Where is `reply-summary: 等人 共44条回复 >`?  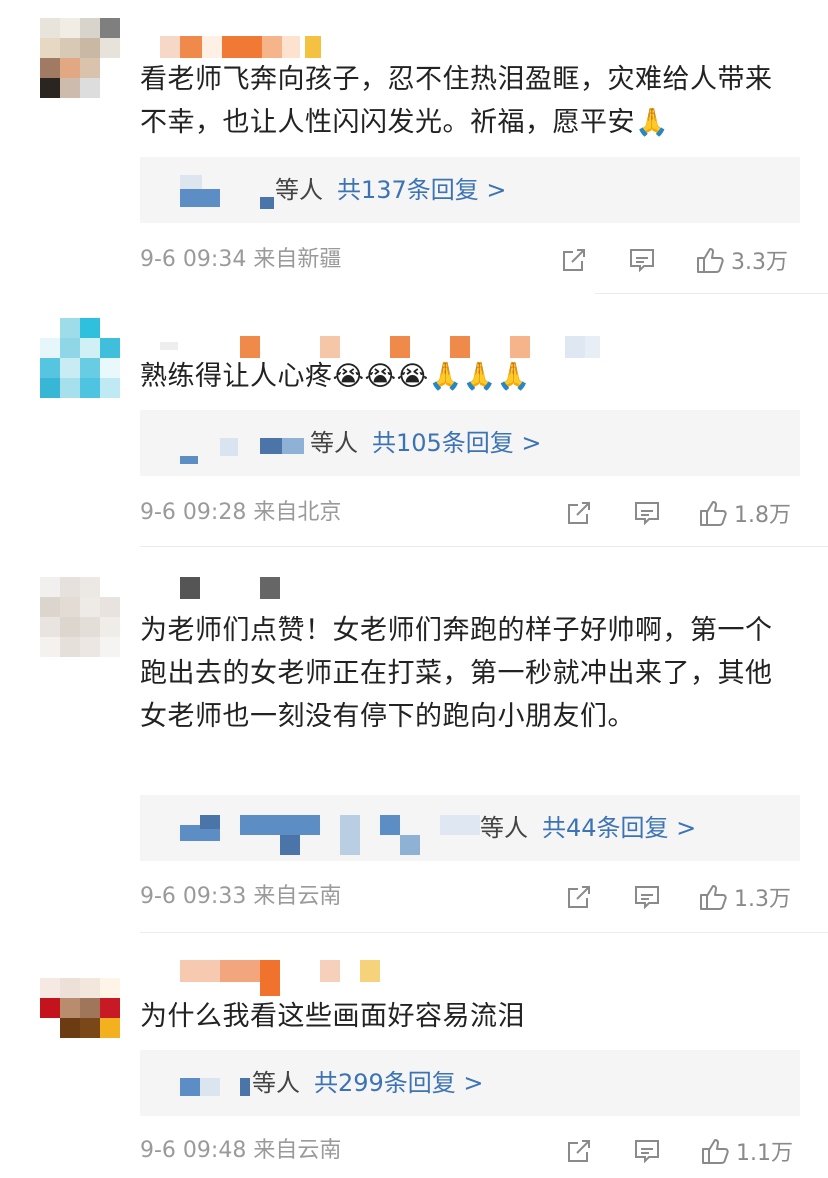
reply-summary: 等人 共44条回复 > is located at coordinates (470, 828).